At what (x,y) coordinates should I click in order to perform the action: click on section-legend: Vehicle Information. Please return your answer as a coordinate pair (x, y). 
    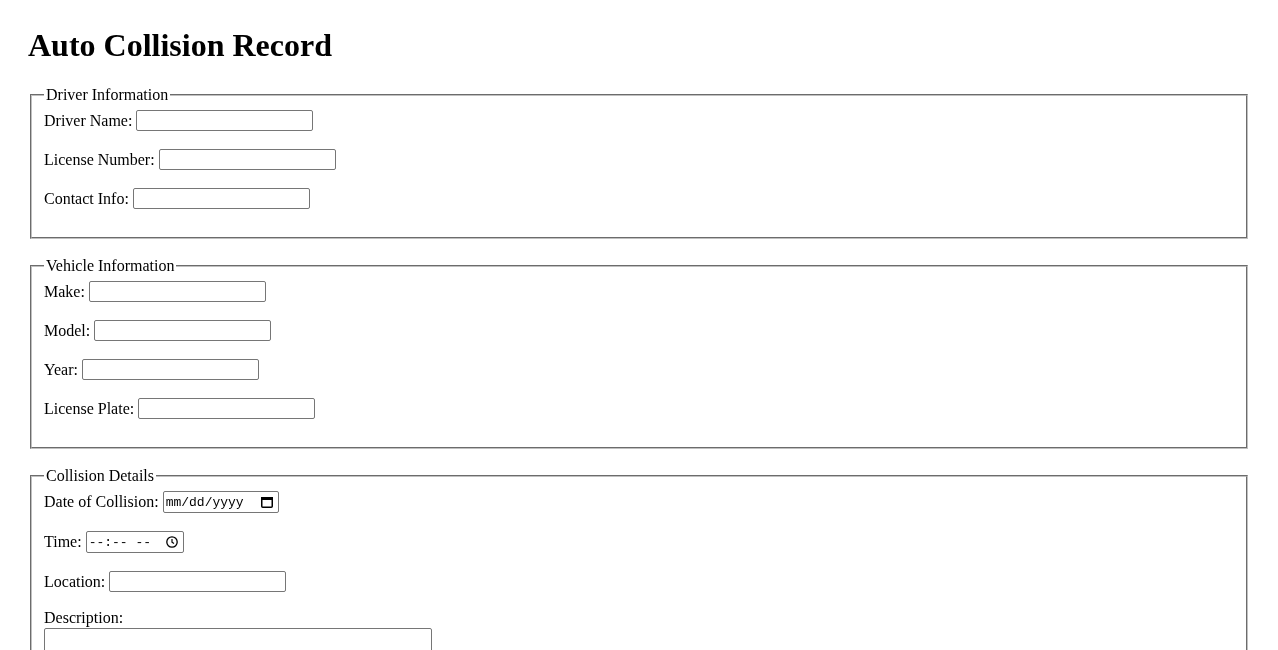
    Looking at the image, I should click on (110, 266).